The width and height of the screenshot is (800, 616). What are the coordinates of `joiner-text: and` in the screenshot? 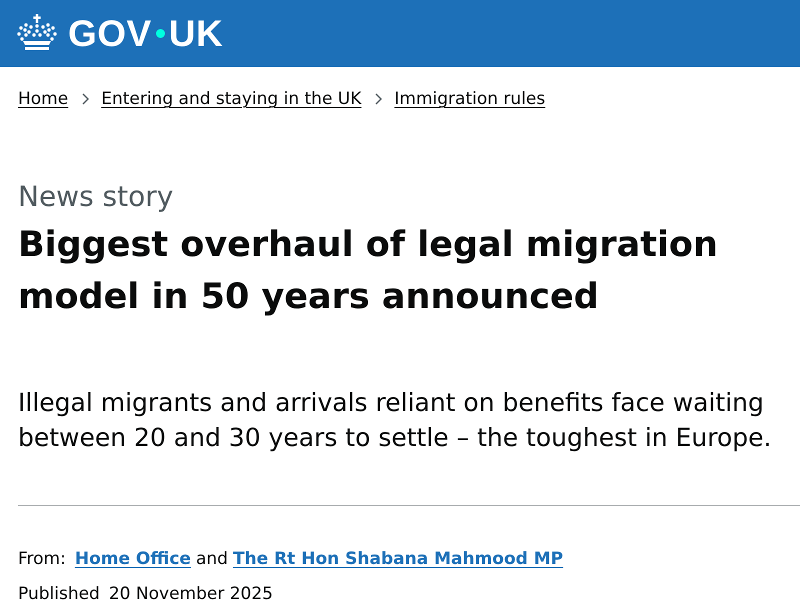 It's located at (212, 559).